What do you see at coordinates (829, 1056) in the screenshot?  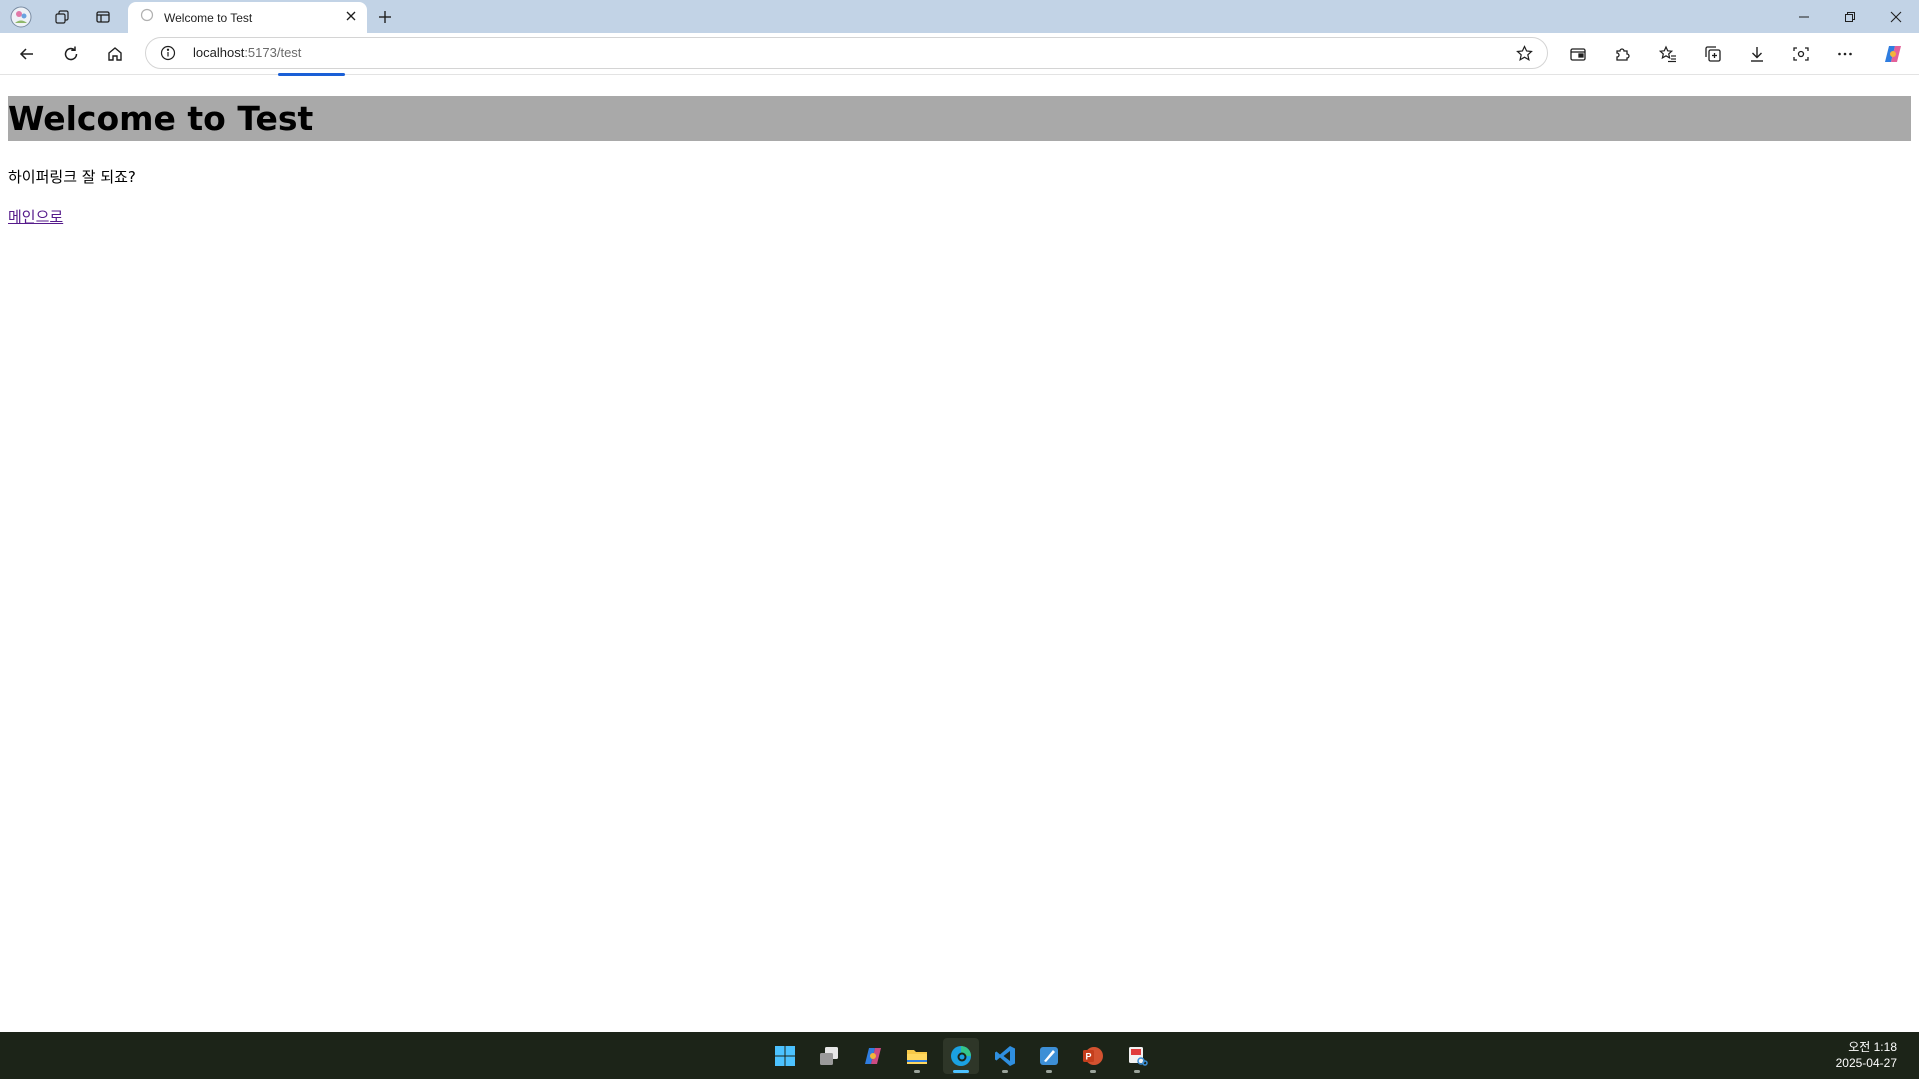 I see `task-view-icon` at bounding box center [829, 1056].